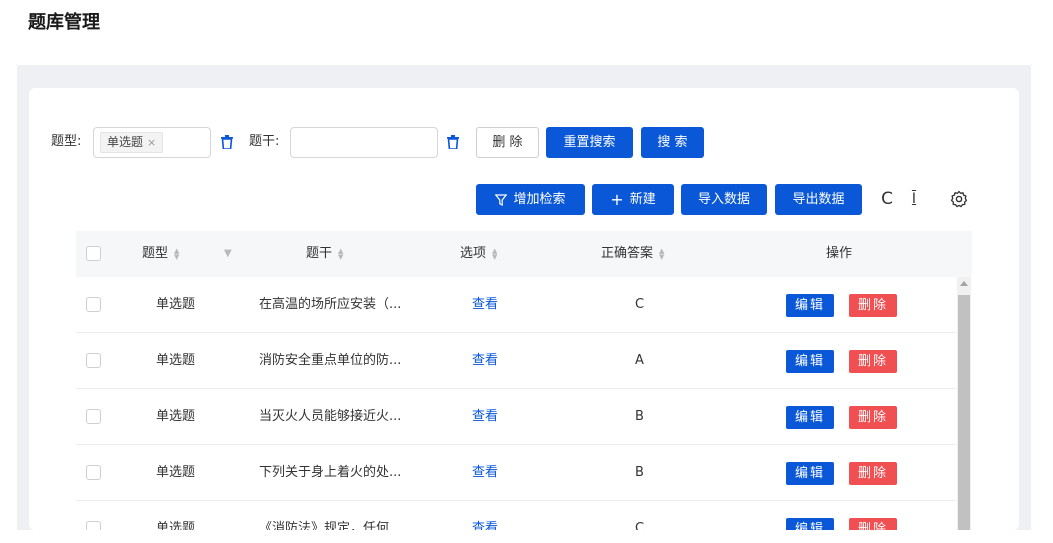 The image size is (1053, 543). What do you see at coordinates (539, 199) in the screenshot?
I see `add-filter-label: 增加检索` at bounding box center [539, 199].